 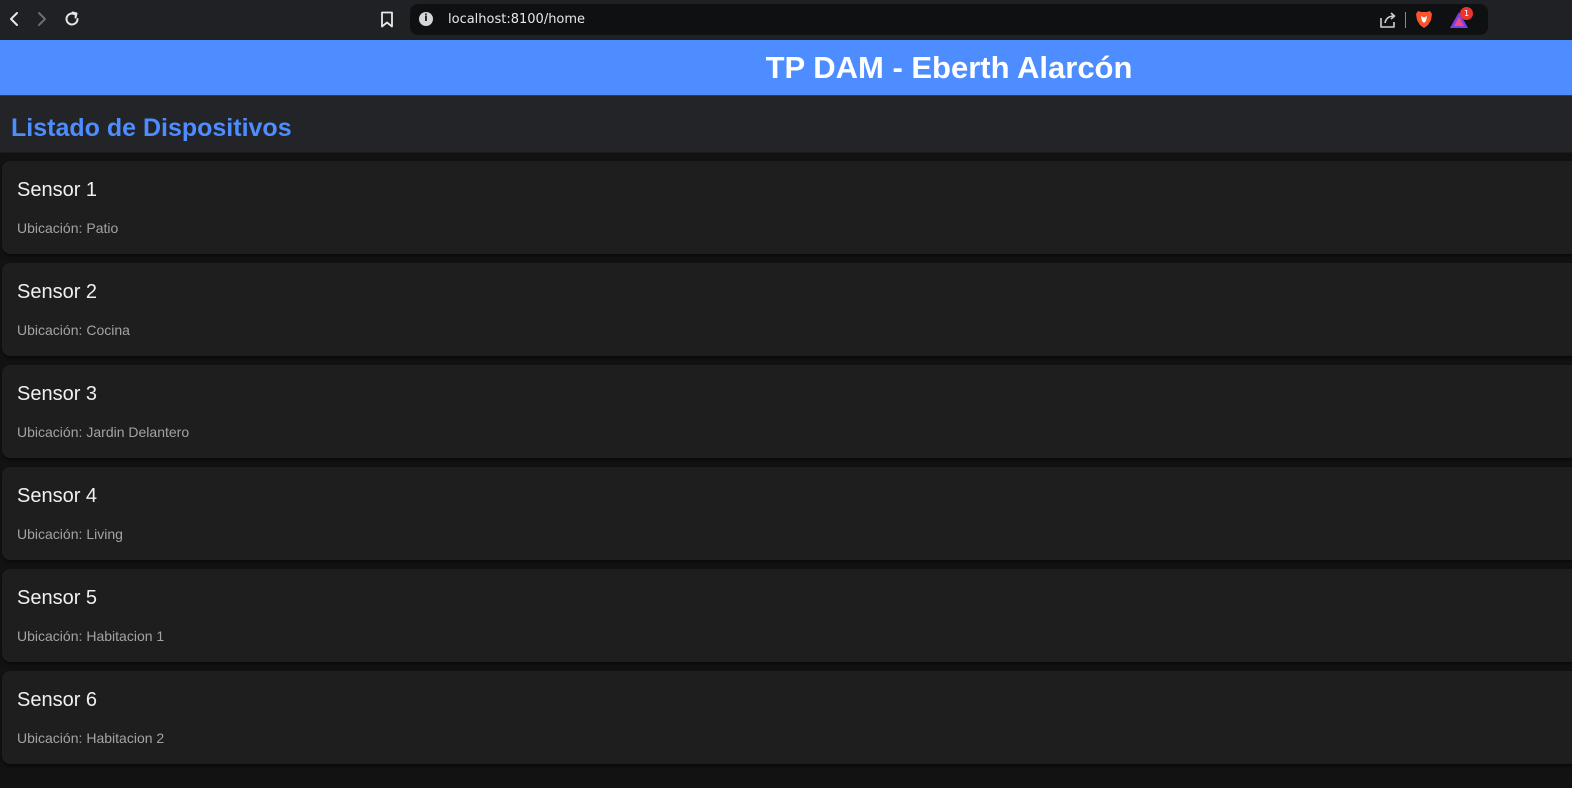 What do you see at coordinates (949, 19) in the screenshot?
I see `address-bar: i localhost:8100/home 1` at bounding box center [949, 19].